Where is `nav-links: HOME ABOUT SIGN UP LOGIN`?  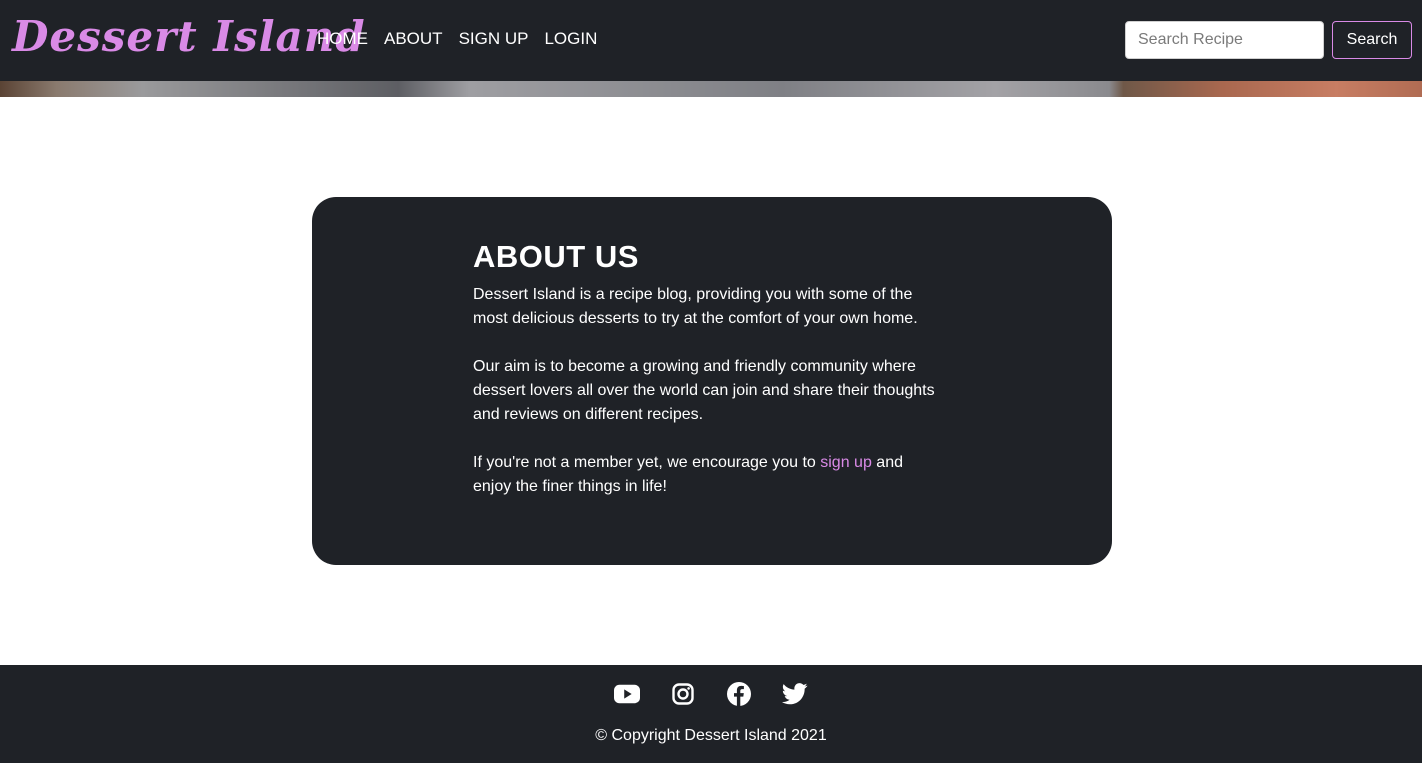
nav-links: HOME ABOUT SIGN UP LOGIN is located at coordinates (465, 39).